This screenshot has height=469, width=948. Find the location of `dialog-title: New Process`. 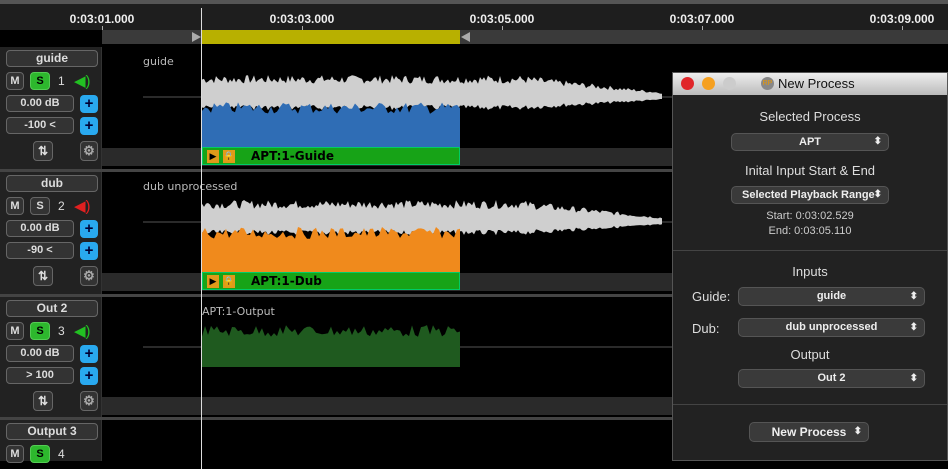

dialog-title: New Process is located at coordinates (816, 83).